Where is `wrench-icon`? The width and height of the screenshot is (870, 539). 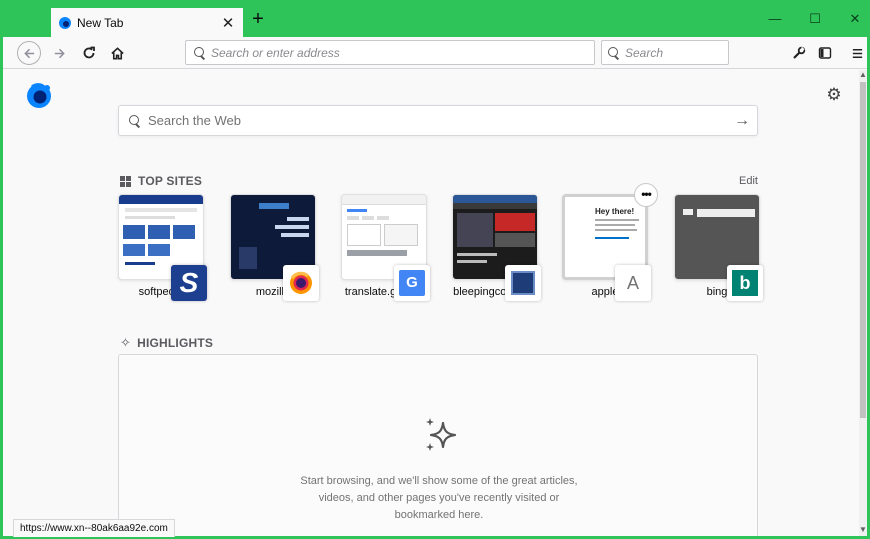 wrench-icon is located at coordinates (799, 52).